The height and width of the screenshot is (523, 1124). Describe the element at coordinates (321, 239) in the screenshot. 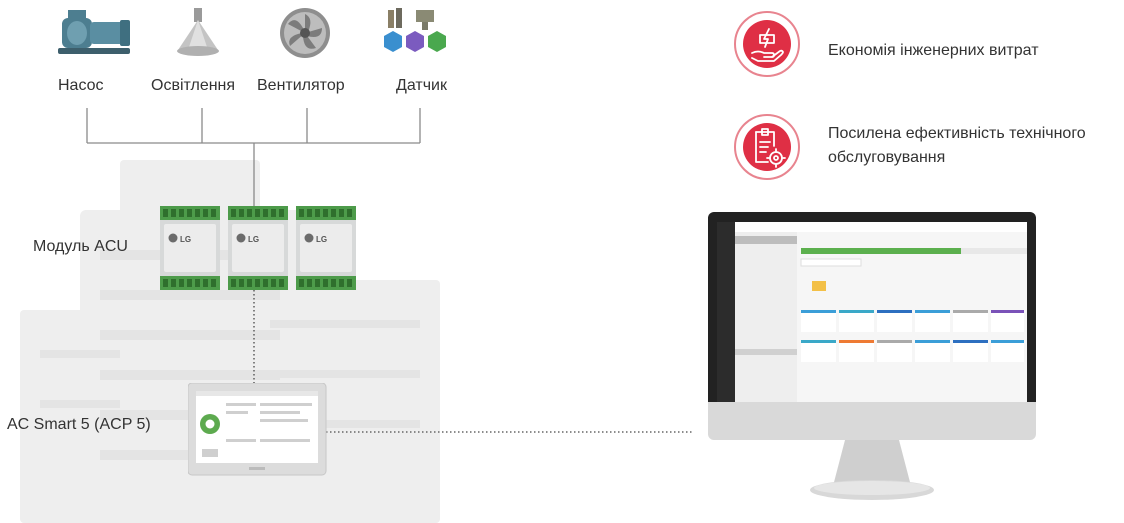

I see `acu-brand-3: LG` at that location.